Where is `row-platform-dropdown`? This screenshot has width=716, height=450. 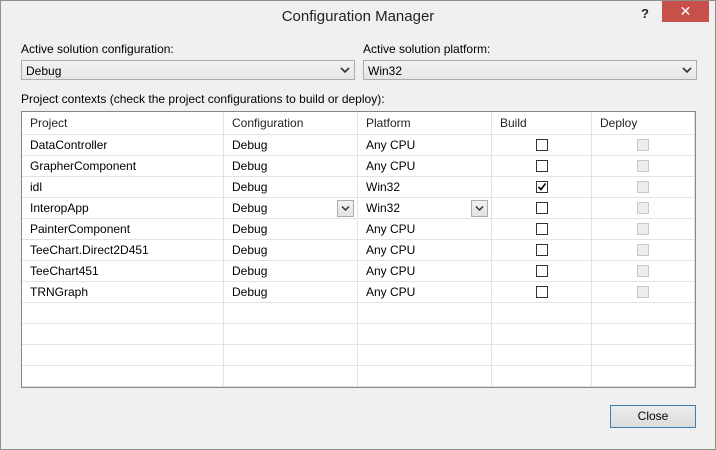
row-platform-dropdown is located at coordinates (479, 208).